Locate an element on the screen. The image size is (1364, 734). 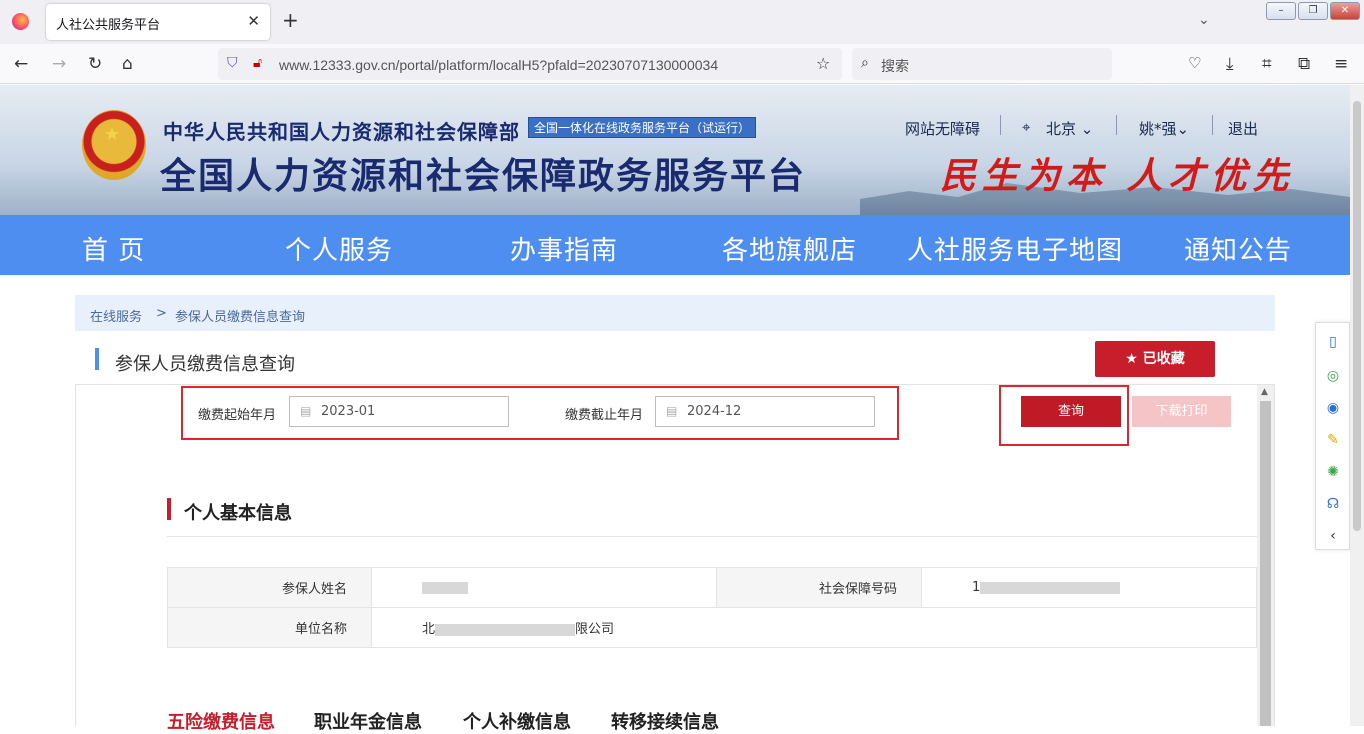
search-box: ⌕ 搜索 is located at coordinates (982, 64).